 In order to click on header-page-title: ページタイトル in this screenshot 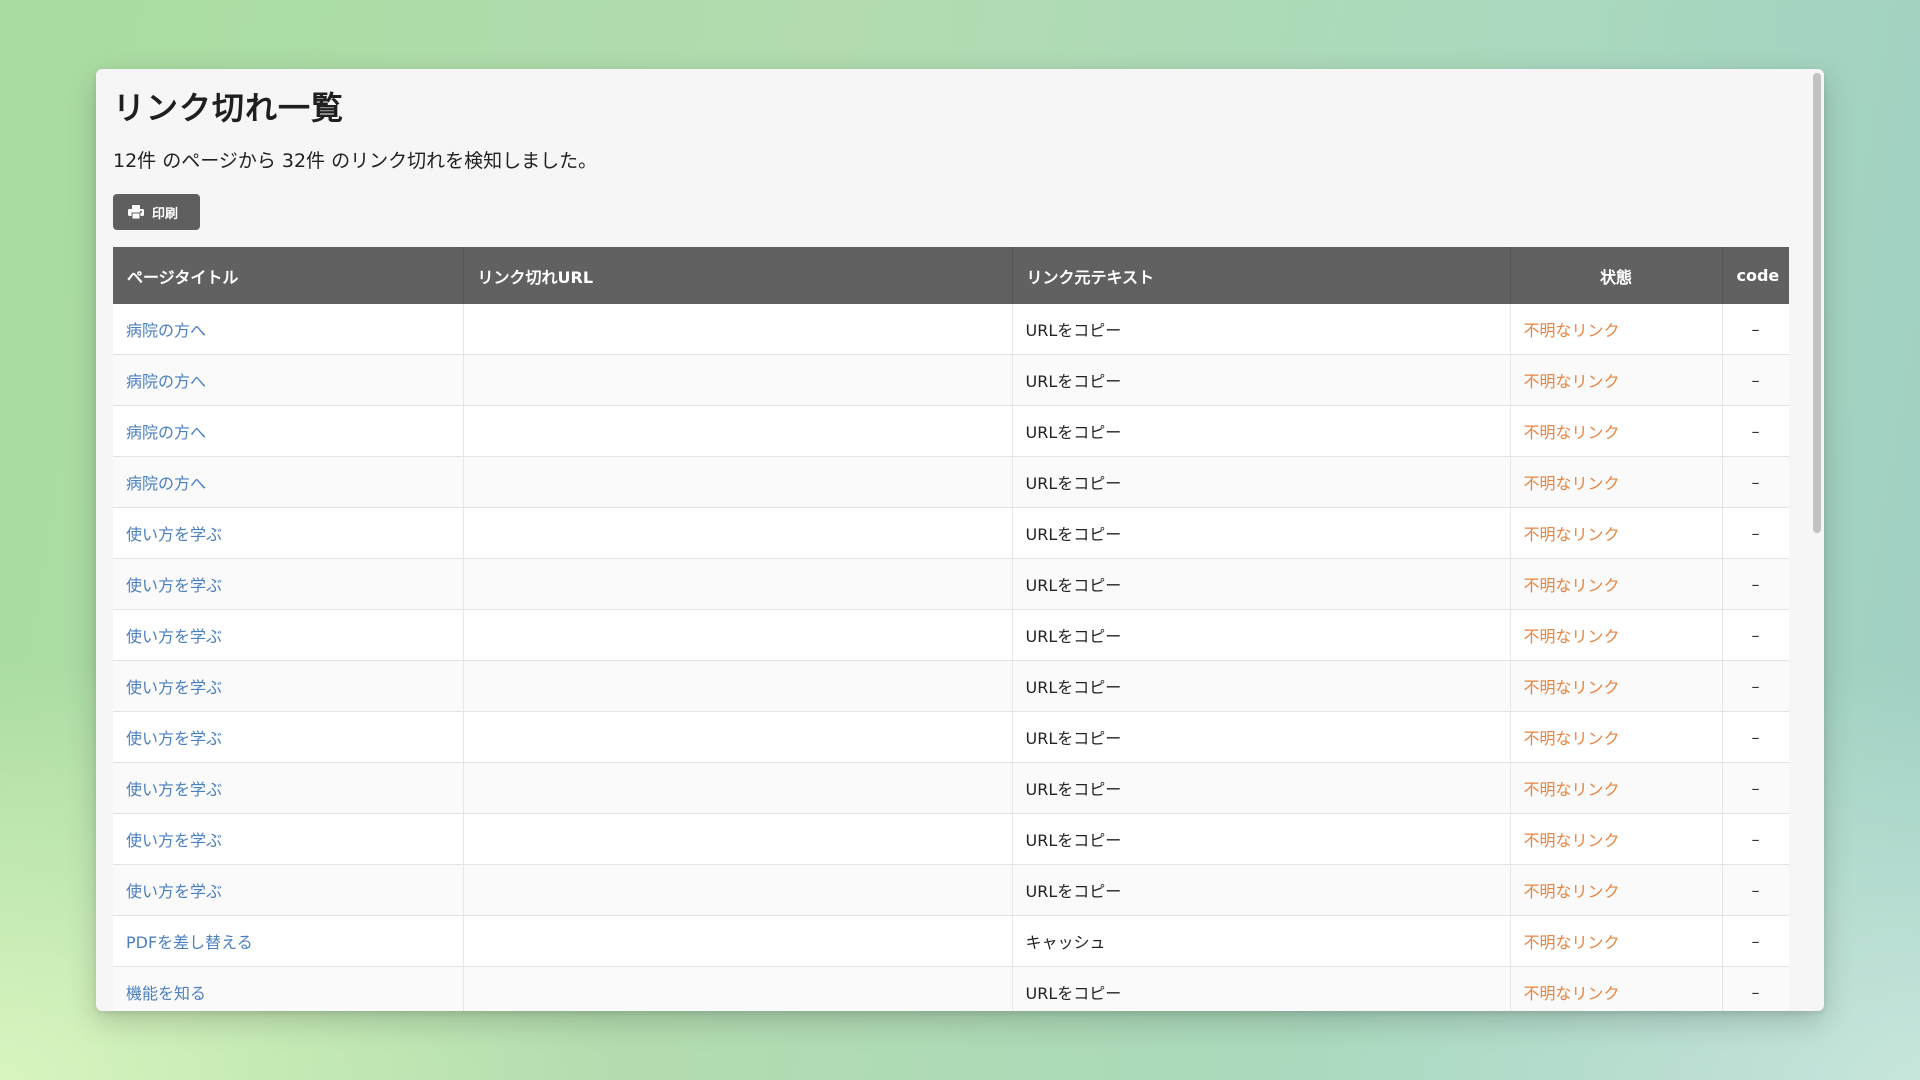, I will do `click(288, 275)`.